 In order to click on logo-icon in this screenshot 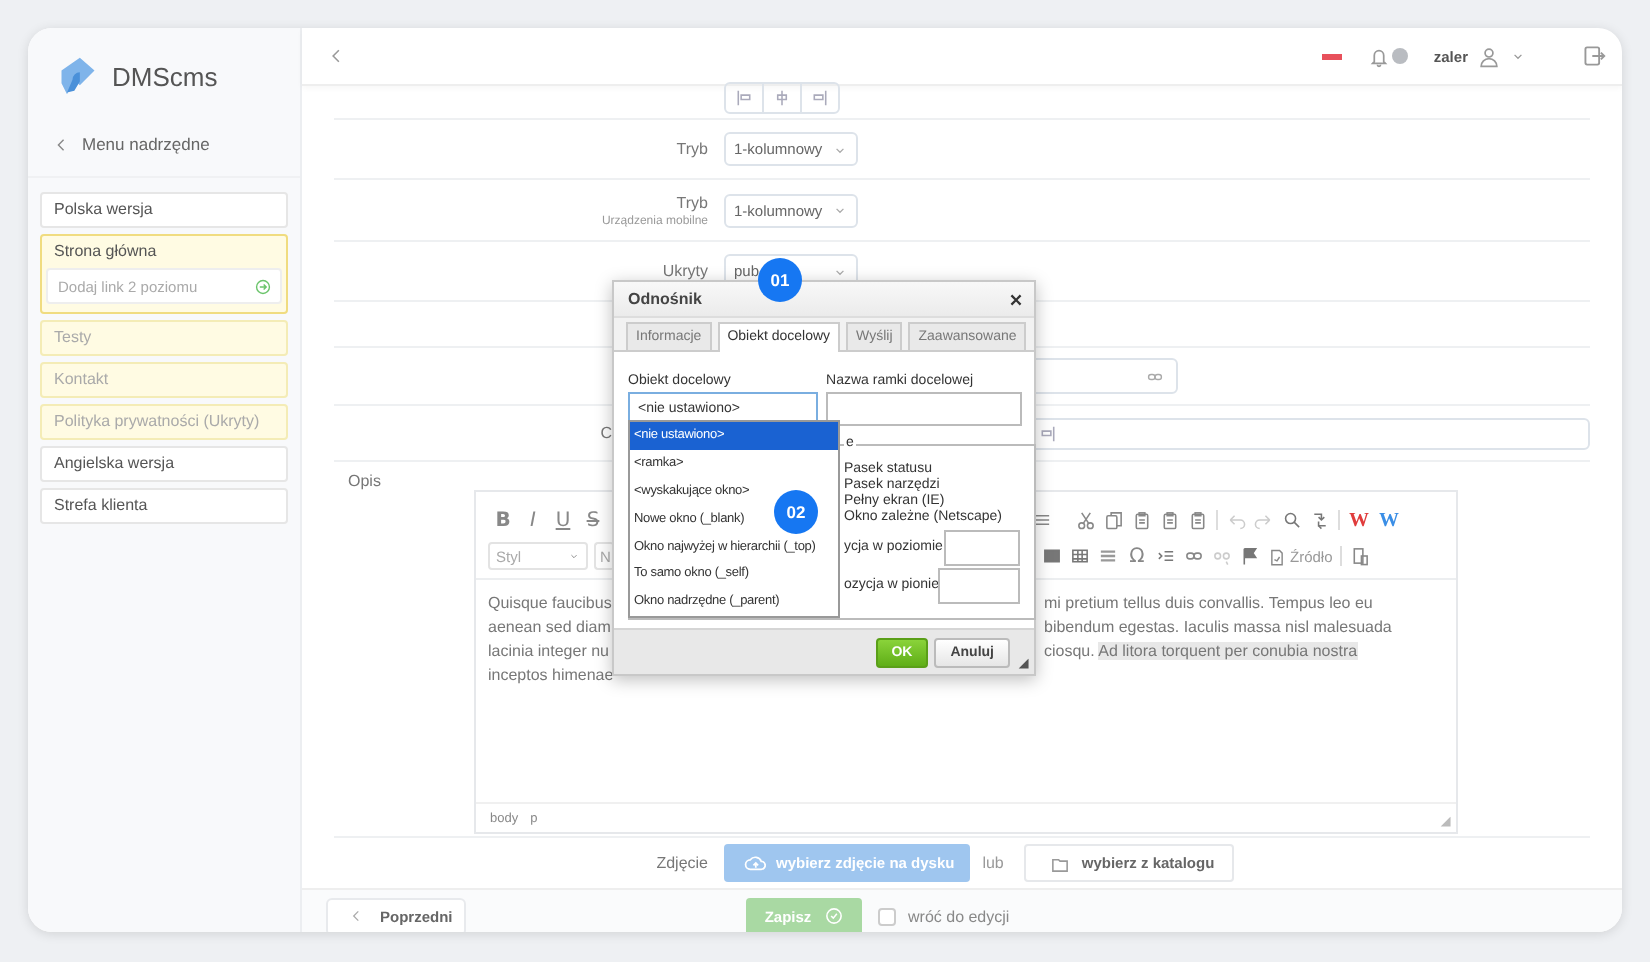, I will do `click(78, 76)`.